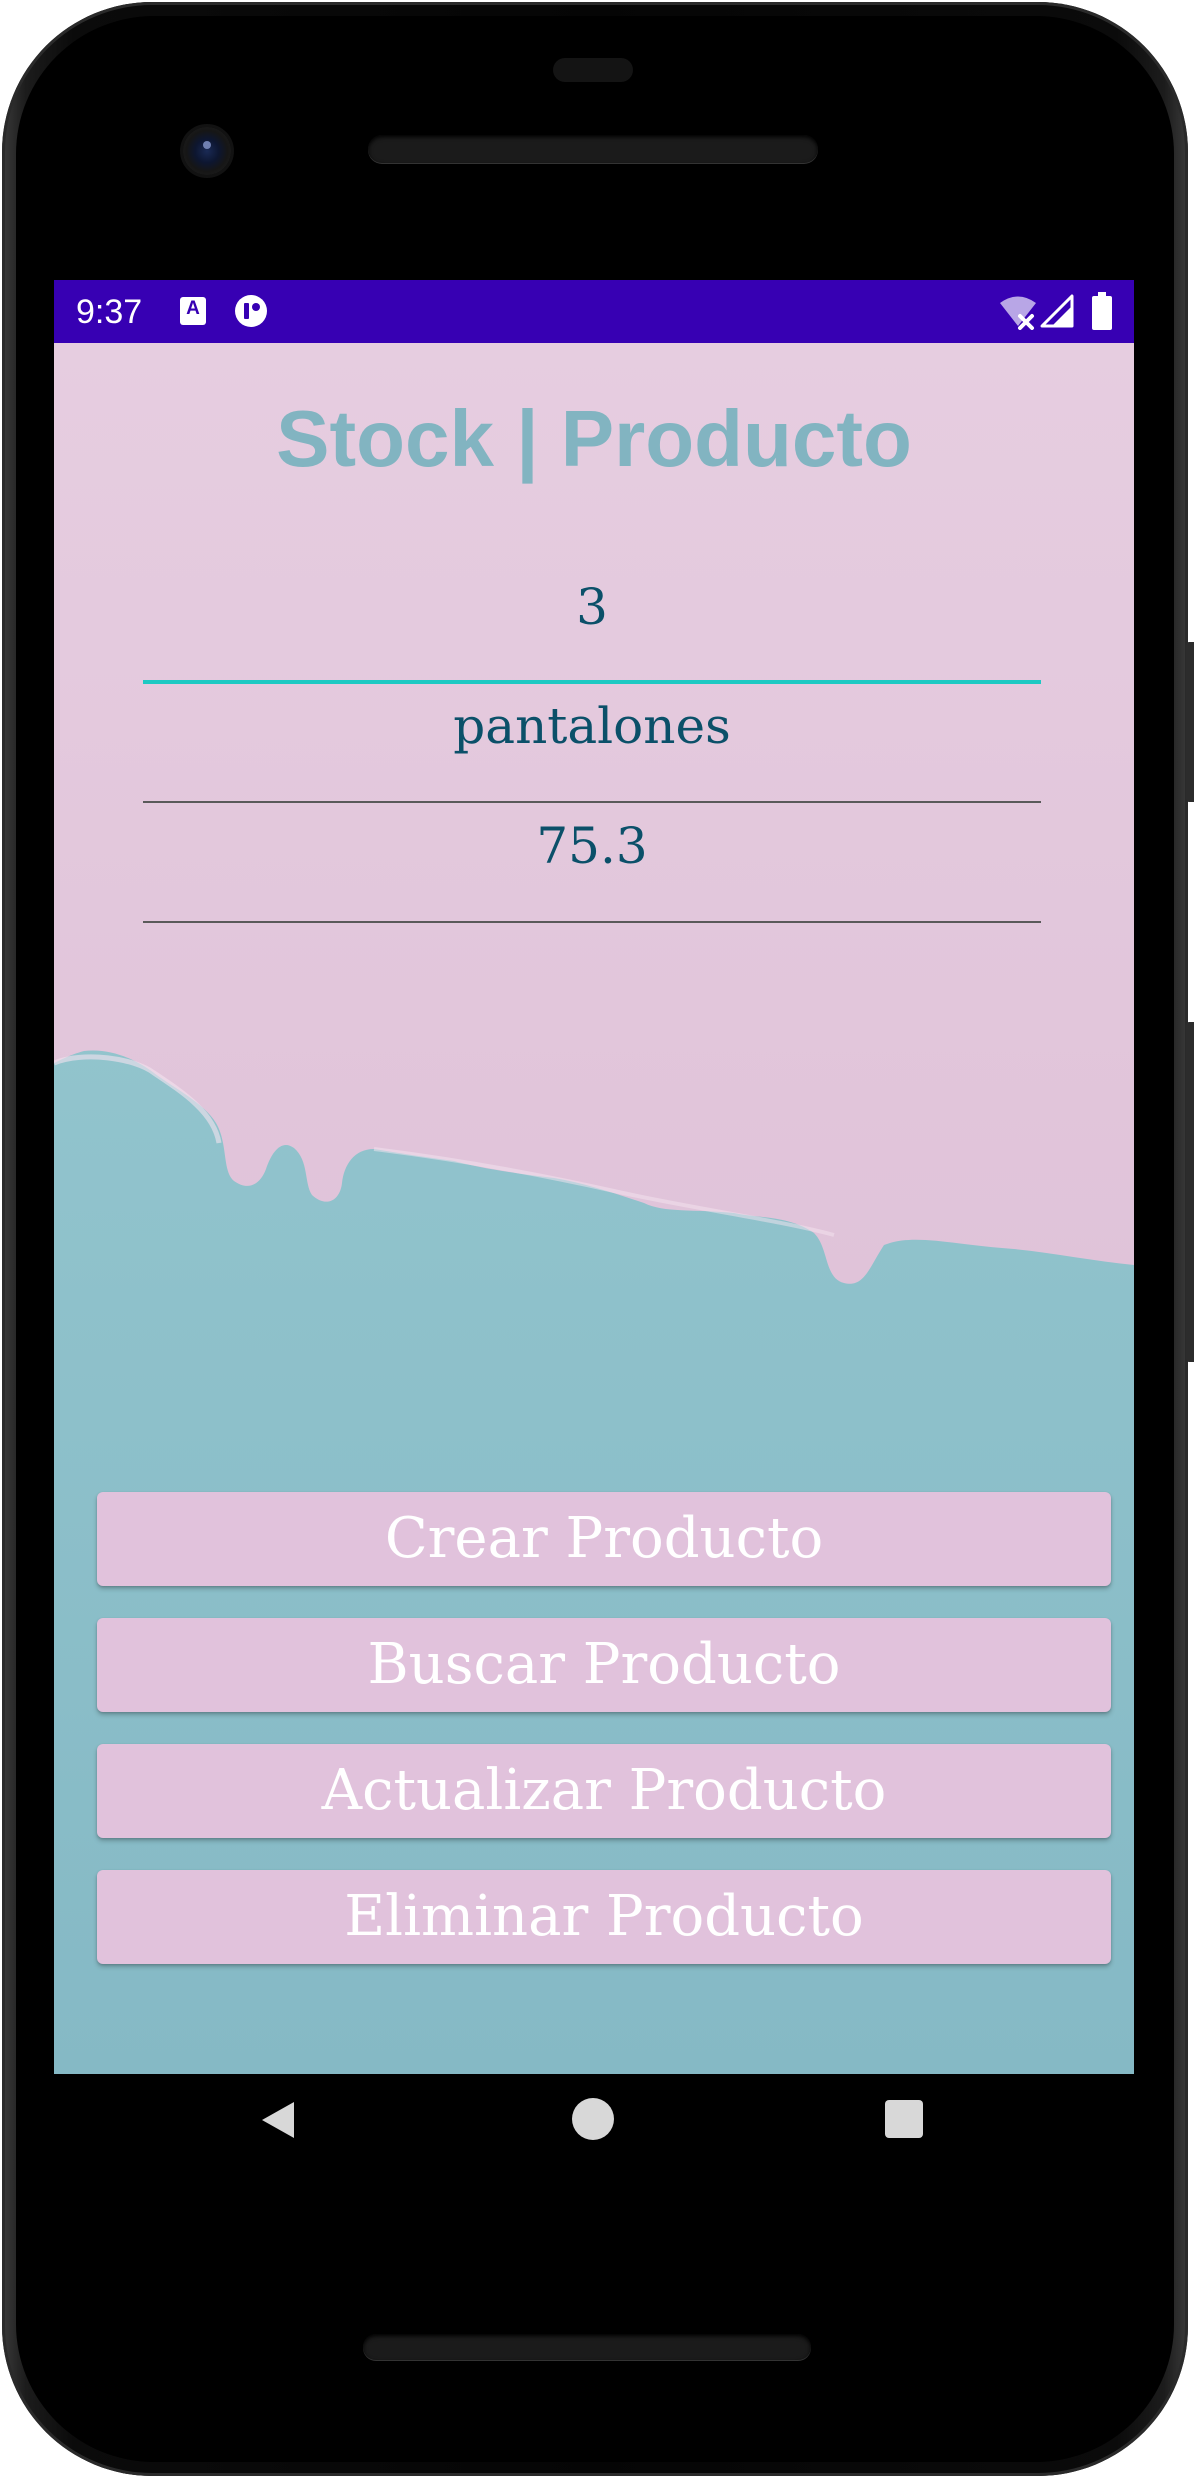 Image resolution: width=1194 pixels, height=2480 pixels. What do you see at coordinates (592, 607) in the screenshot?
I see `product-code-input` at bounding box center [592, 607].